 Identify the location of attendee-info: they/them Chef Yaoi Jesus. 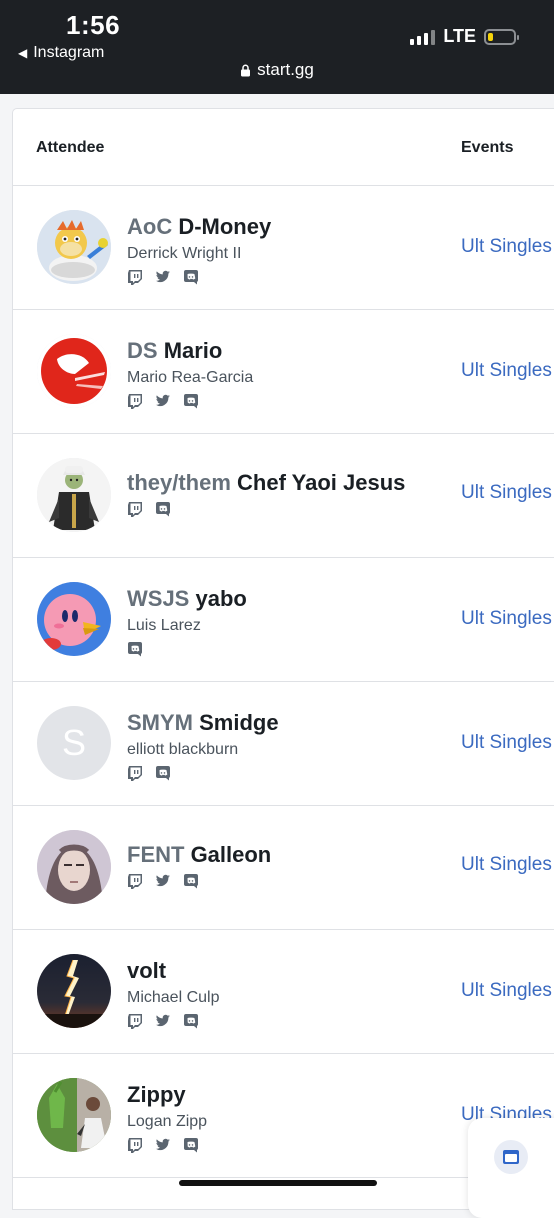
(266, 493).